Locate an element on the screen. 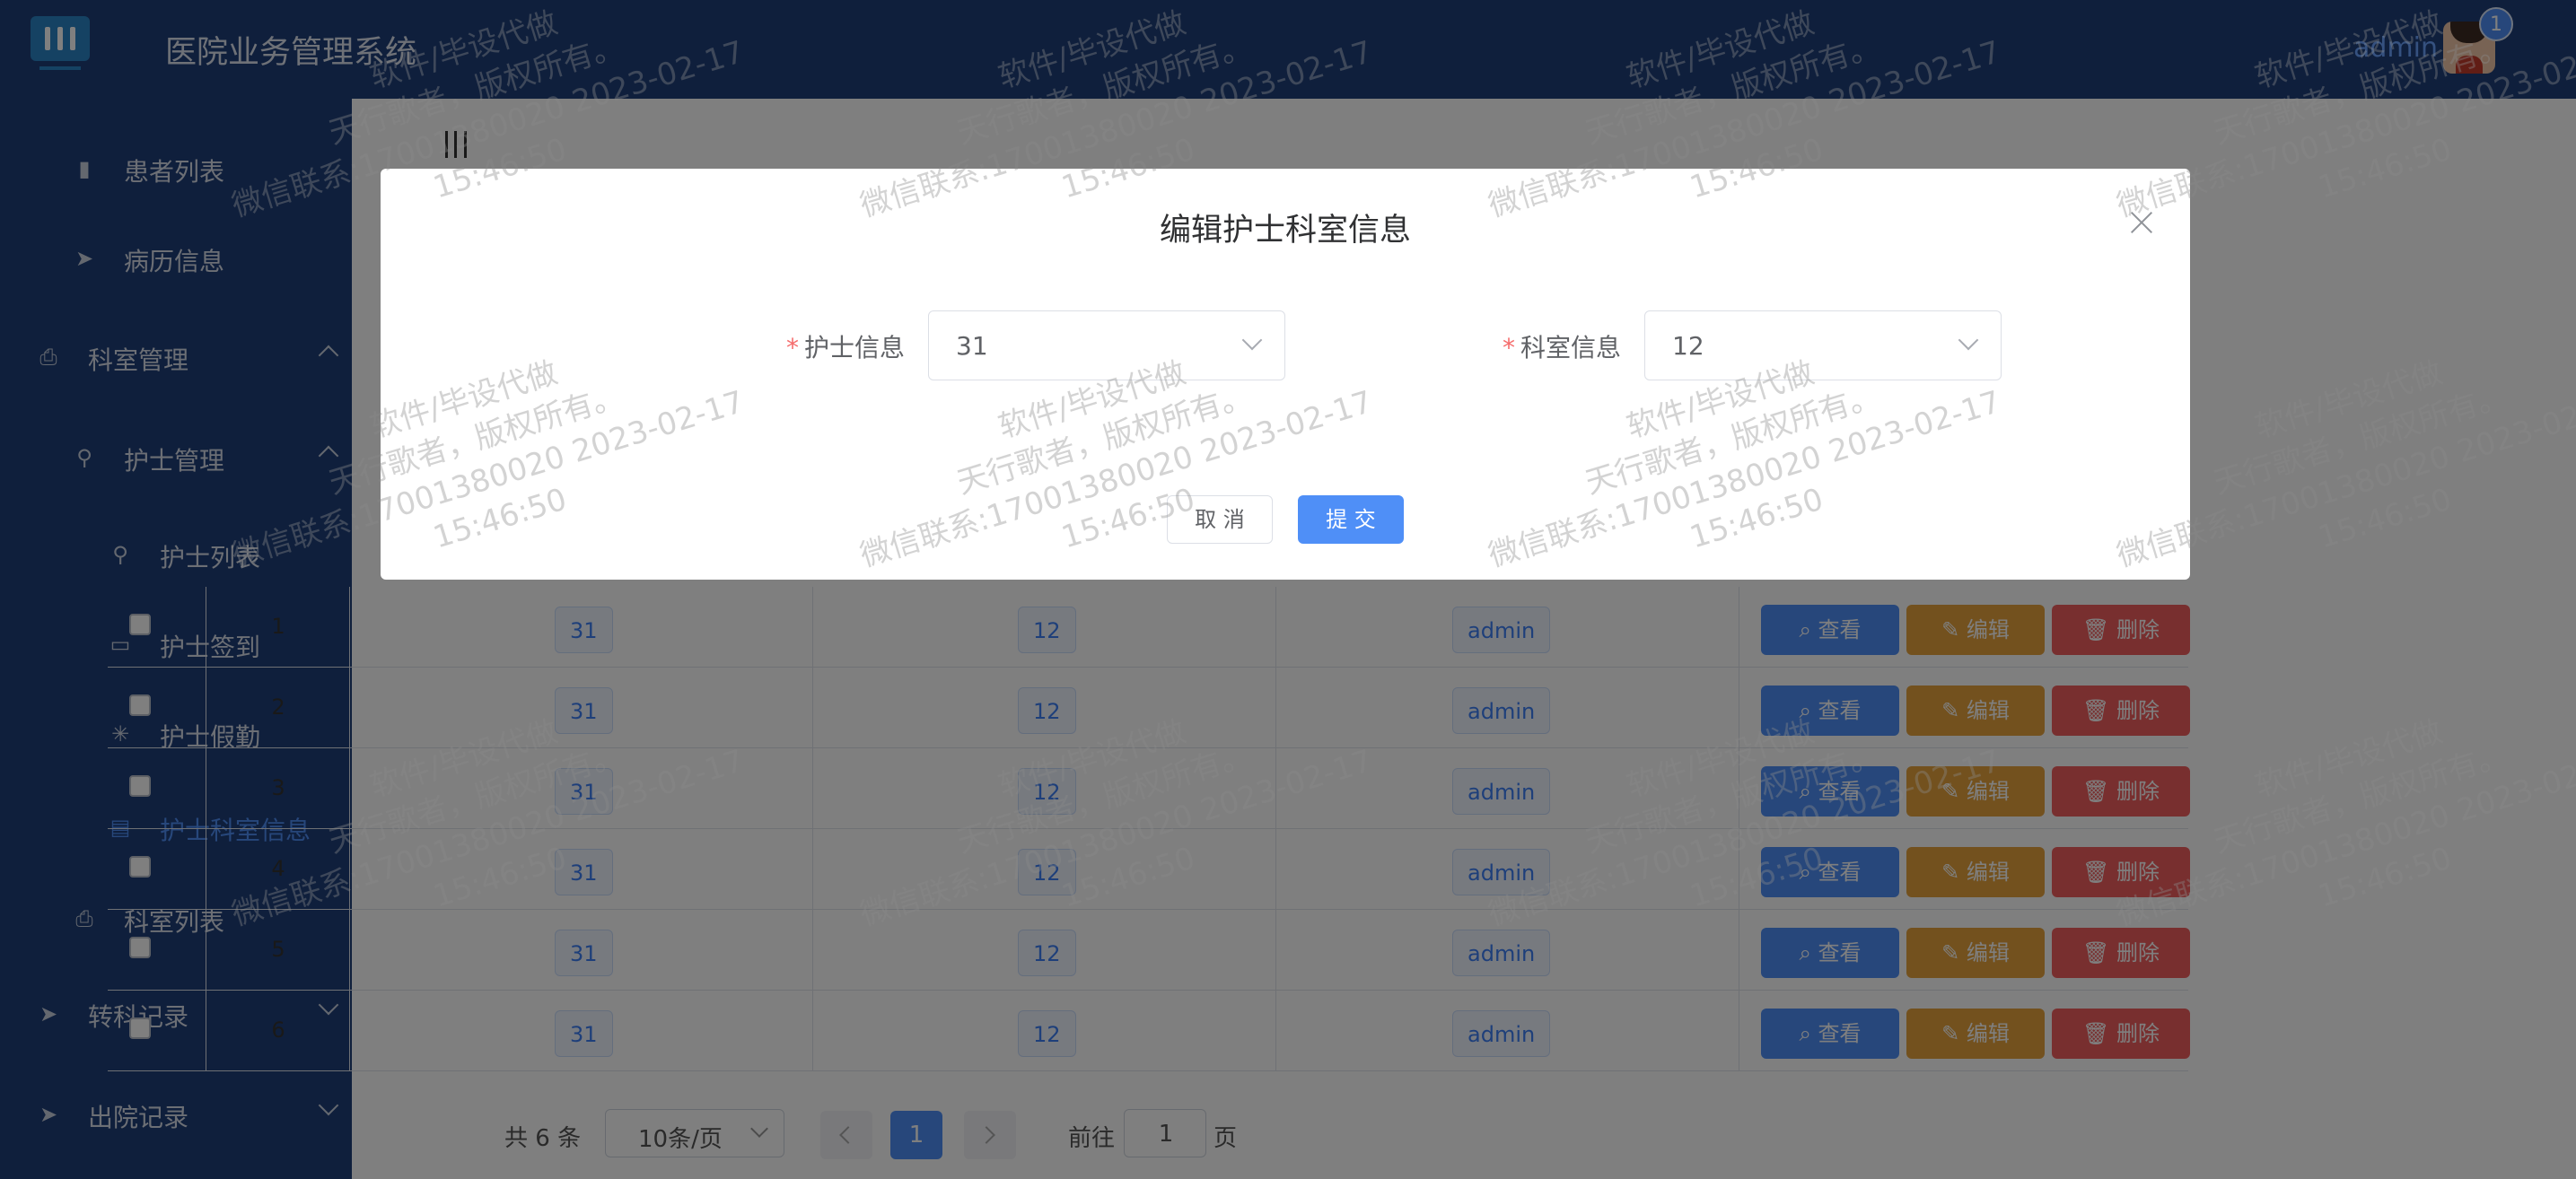 The width and height of the screenshot is (2576, 1179). dept-select: 12 is located at coordinates (1823, 345).